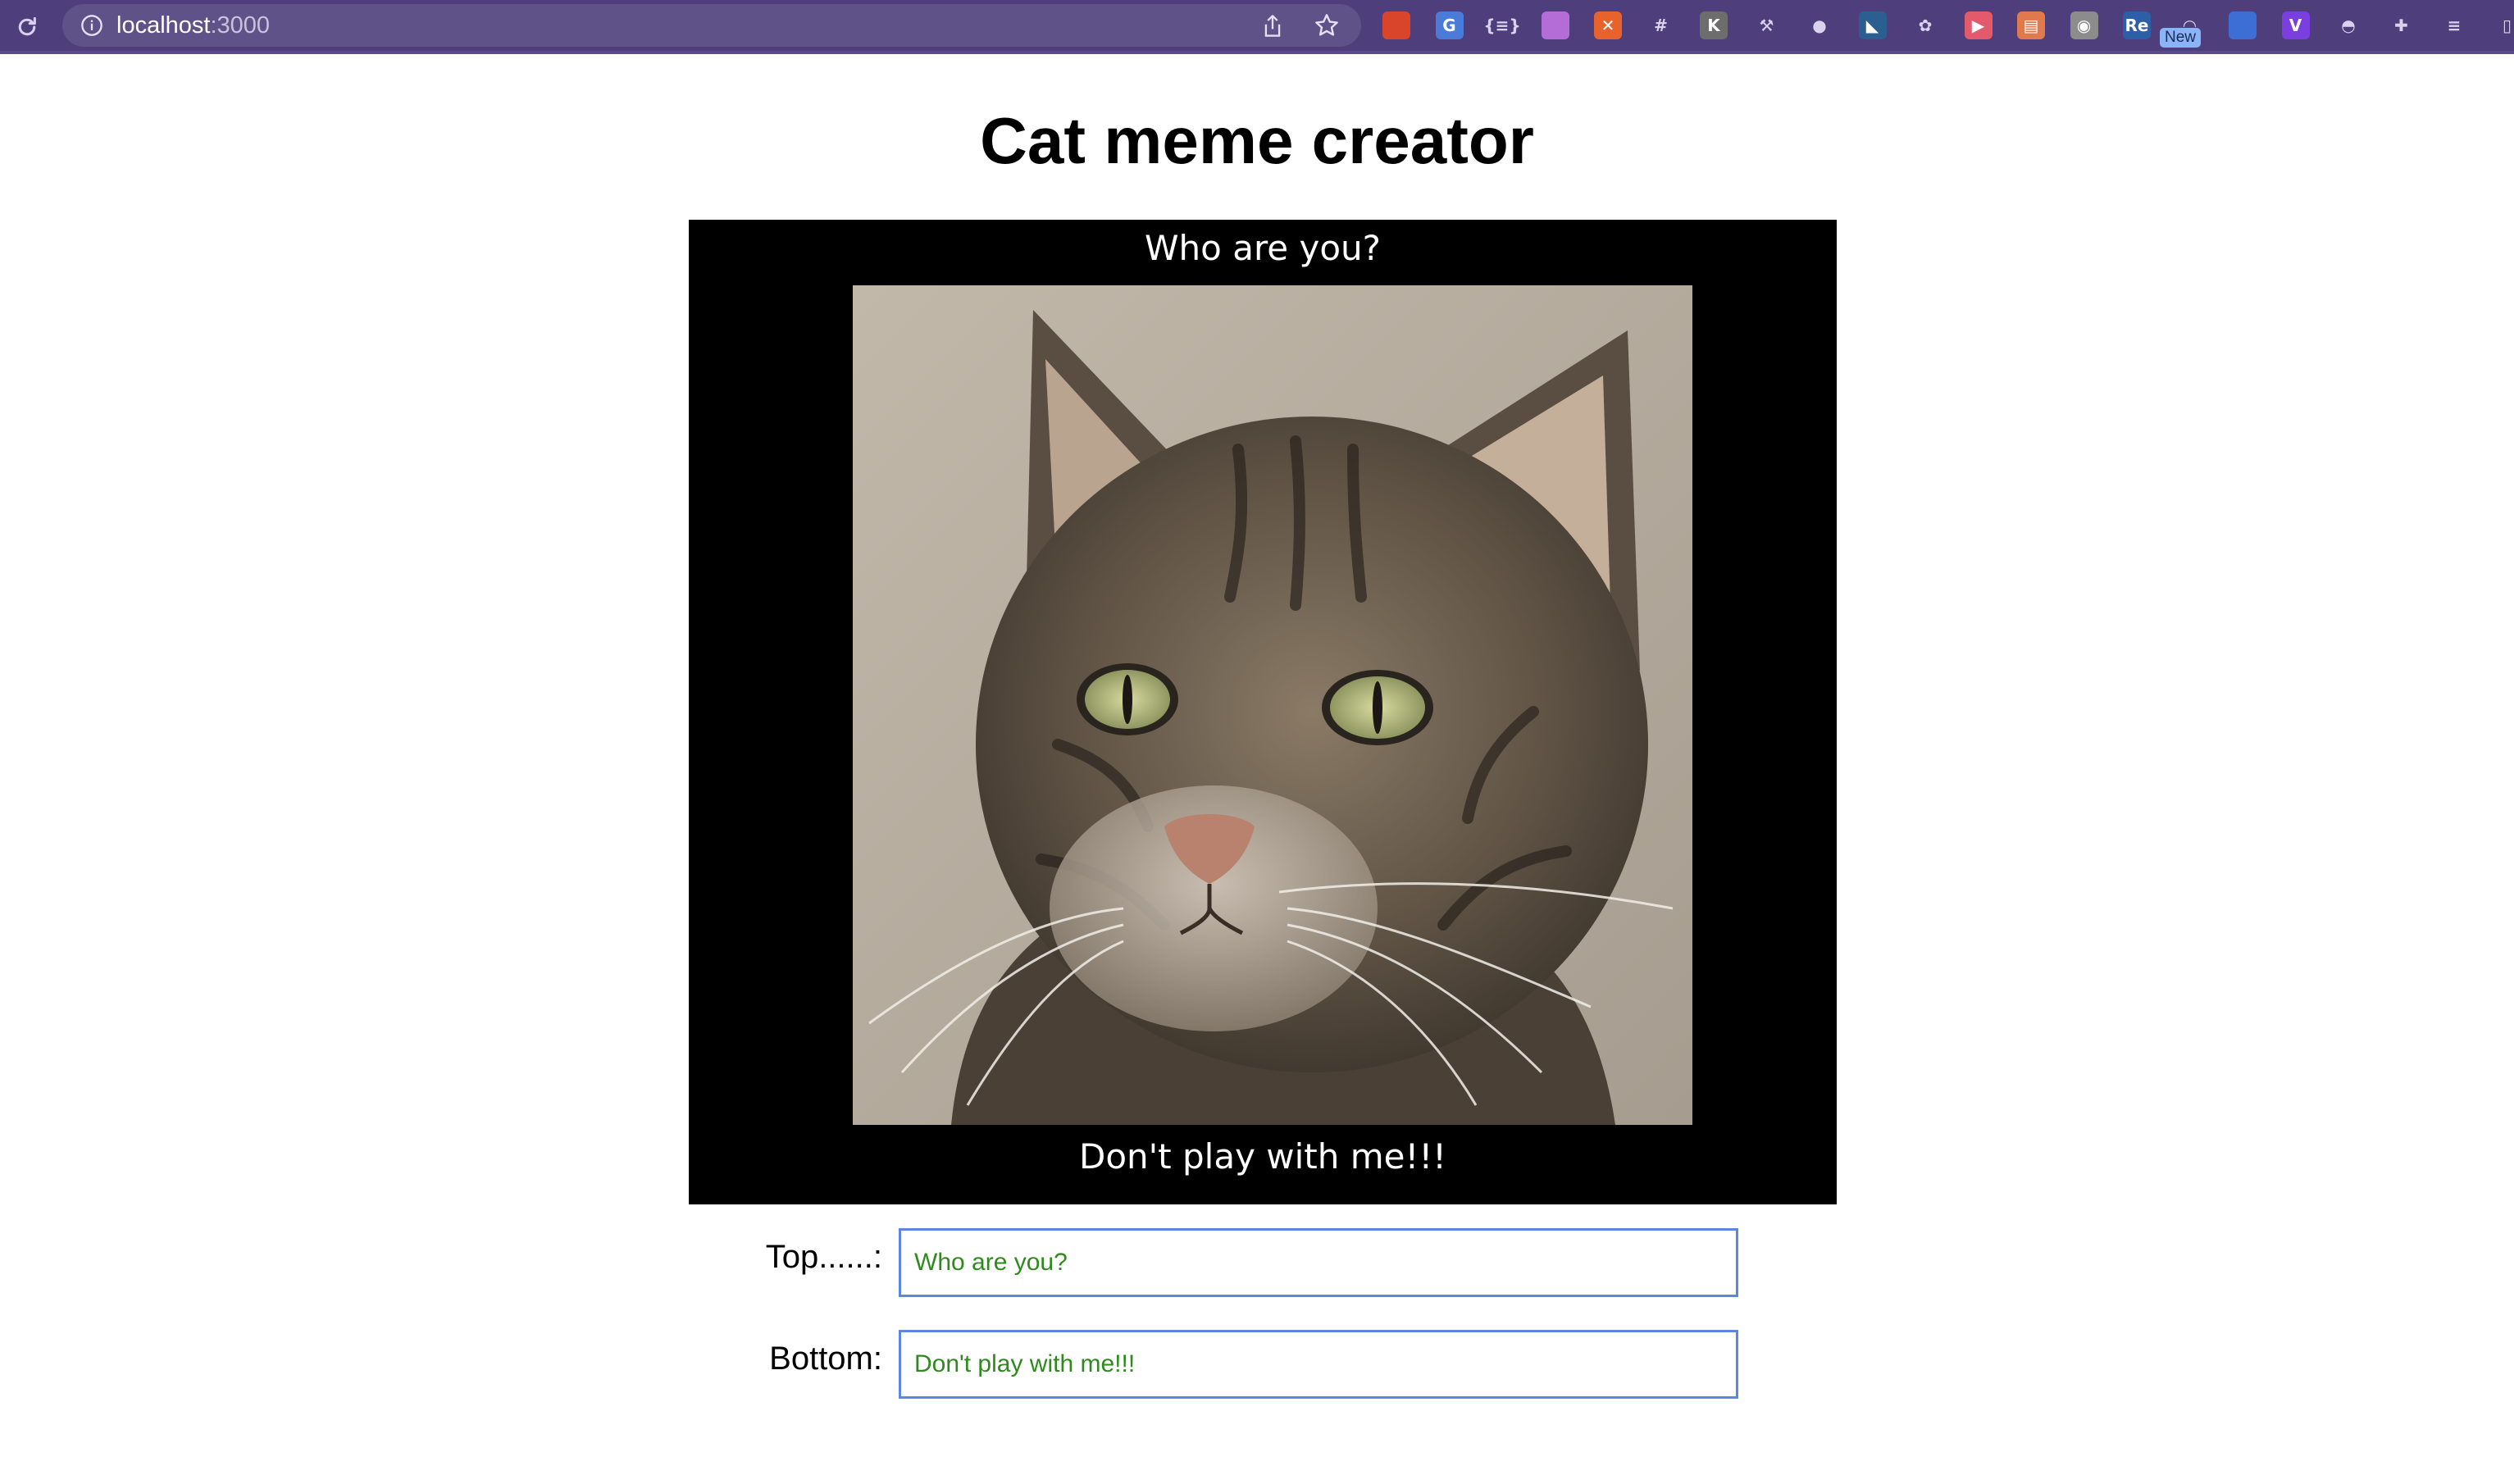 Image resolution: width=2514 pixels, height=1484 pixels. I want to click on ext-record-icon: ▶, so click(1978, 25).